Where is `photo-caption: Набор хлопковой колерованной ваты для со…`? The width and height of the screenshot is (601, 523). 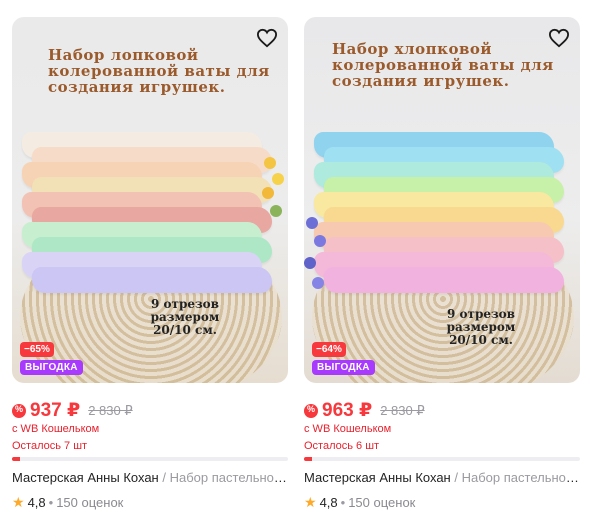 photo-caption: Набор хлопковой колерованной ваты для со… is located at coordinates (443, 65).